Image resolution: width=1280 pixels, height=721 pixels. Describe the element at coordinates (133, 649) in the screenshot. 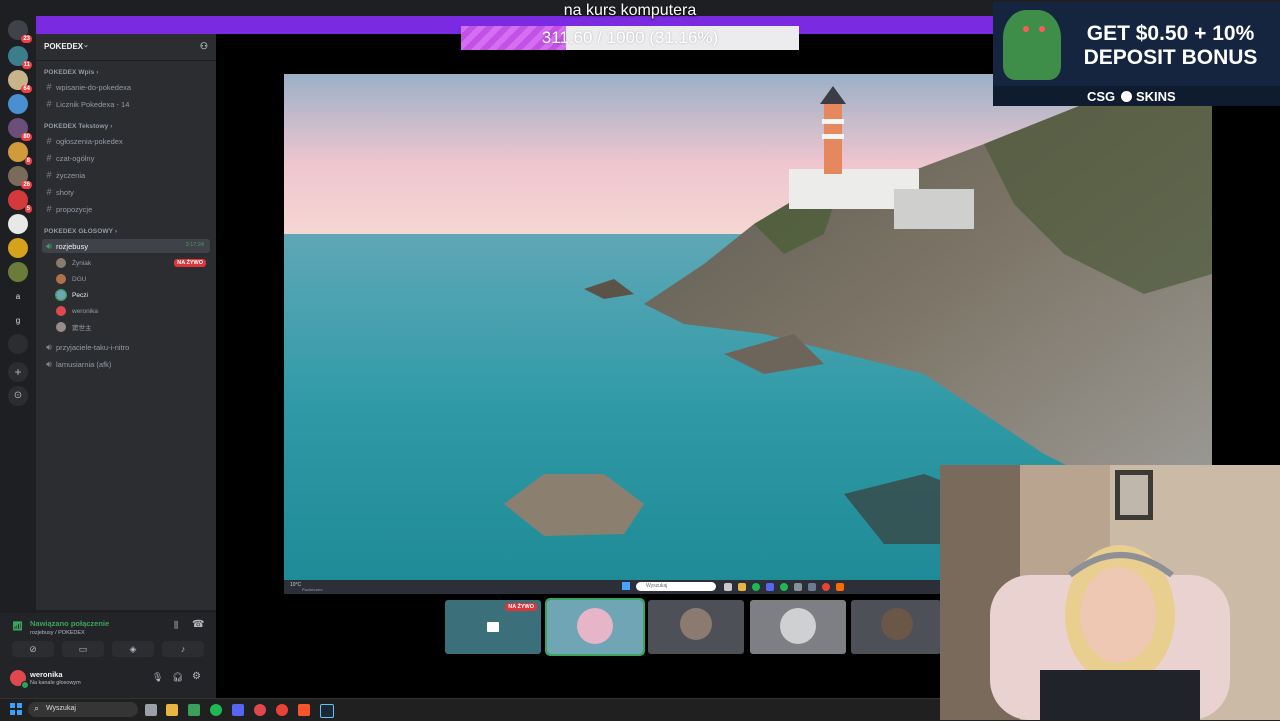

I see `activities-icon: ◈` at that location.